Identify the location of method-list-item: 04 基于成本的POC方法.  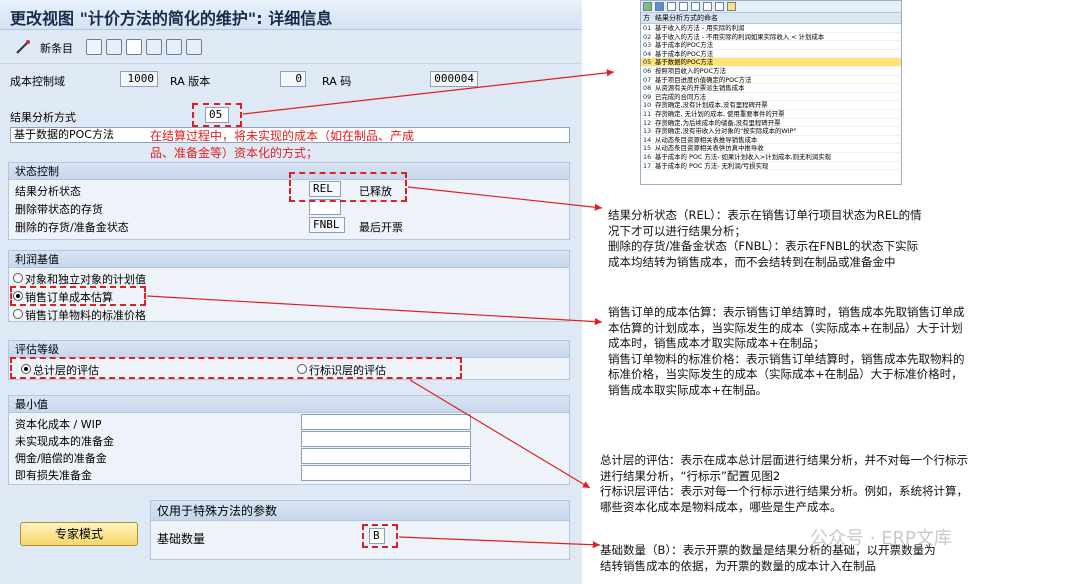
(771, 54).